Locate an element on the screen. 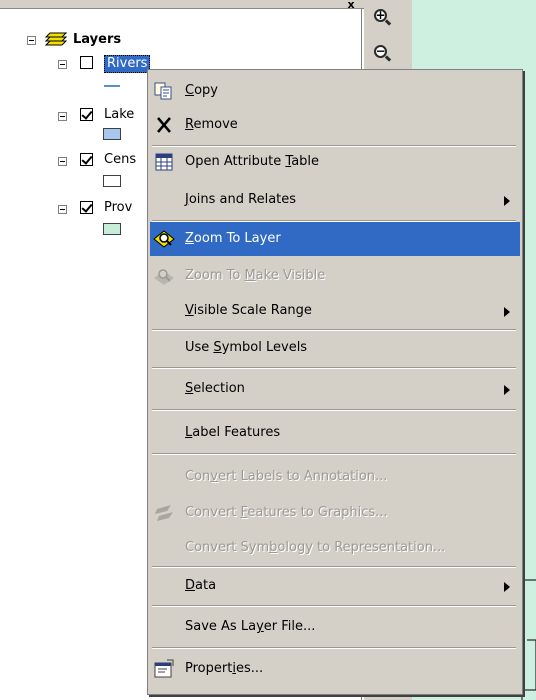 This screenshot has width=536, height=700. menu-item-use-symbol-levels-label: Use Symbol Levels is located at coordinates (246, 347).